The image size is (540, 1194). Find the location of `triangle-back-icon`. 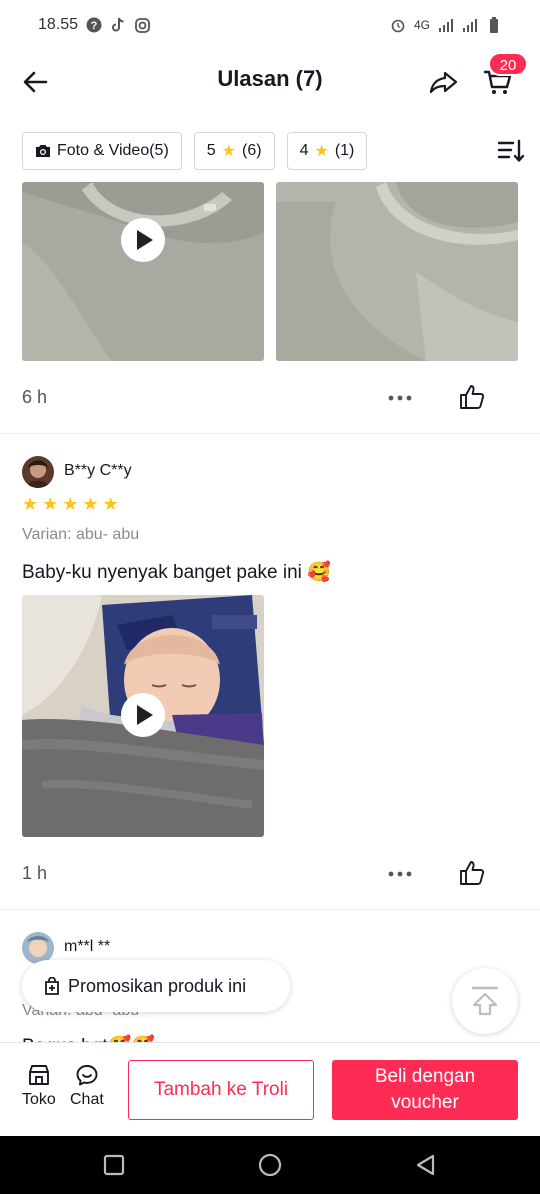

triangle-back-icon is located at coordinates (425, 1165).